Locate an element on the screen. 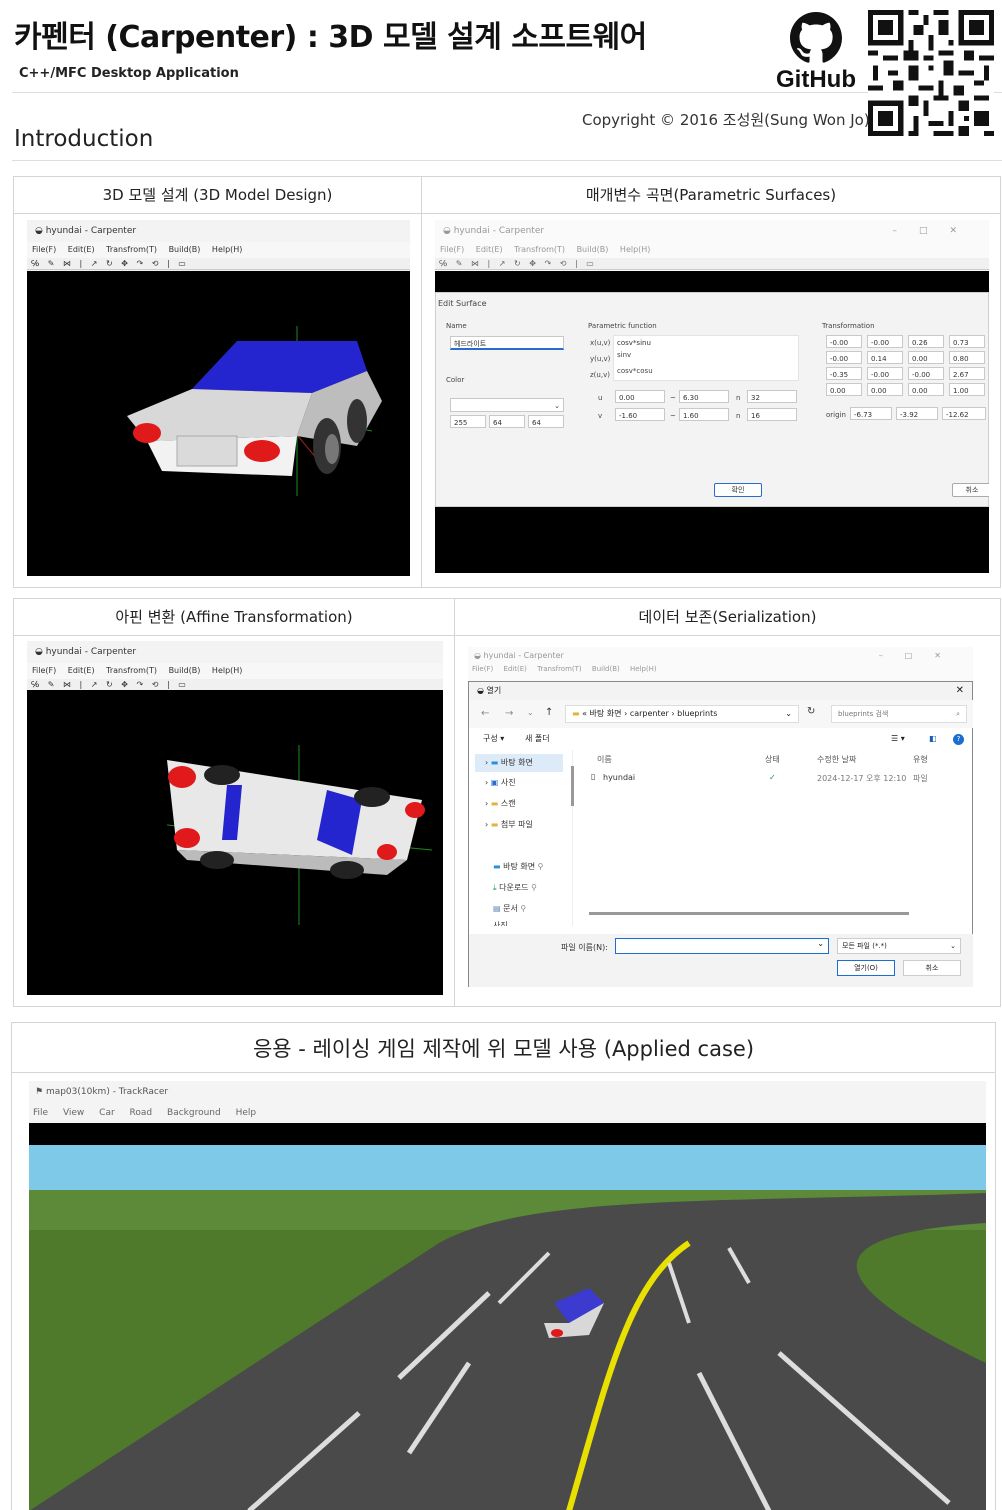 The image size is (1002, 1510). u-from-input: 0.00 is located at coordinates (640, 396).